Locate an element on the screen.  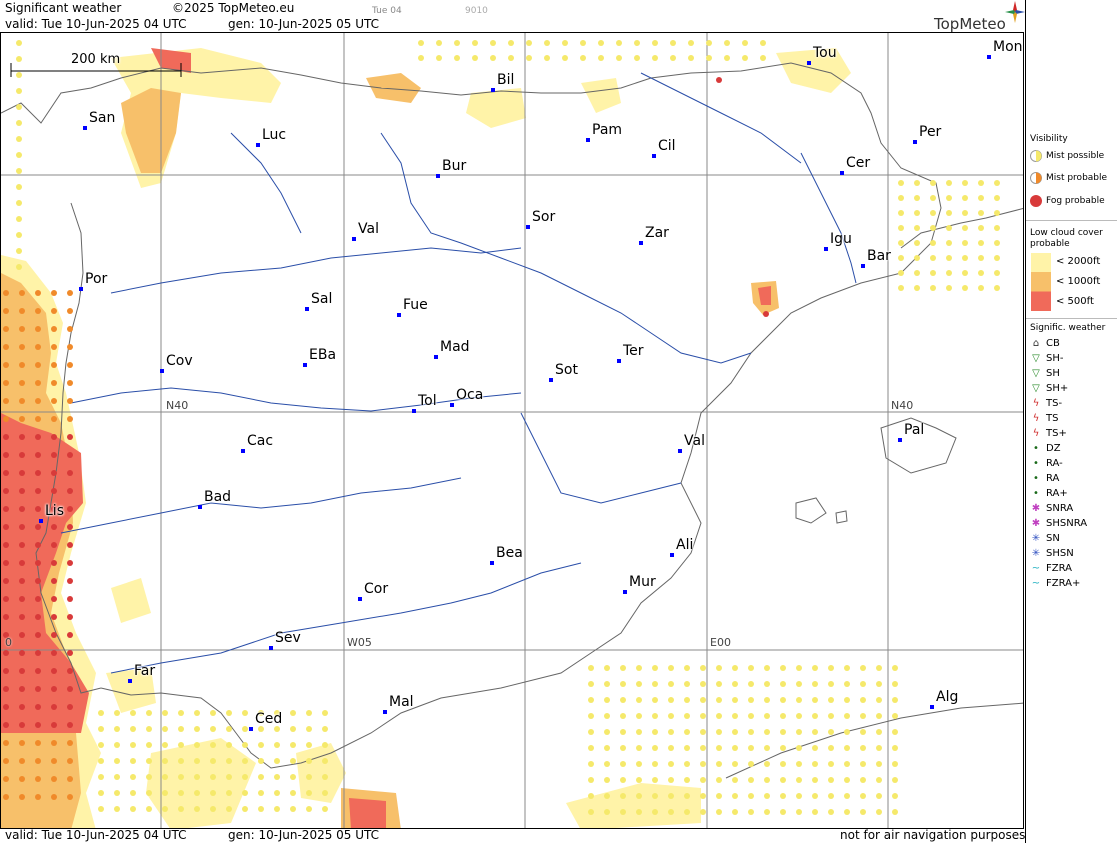
city-label: EBa is located at coordinates (322, 355).